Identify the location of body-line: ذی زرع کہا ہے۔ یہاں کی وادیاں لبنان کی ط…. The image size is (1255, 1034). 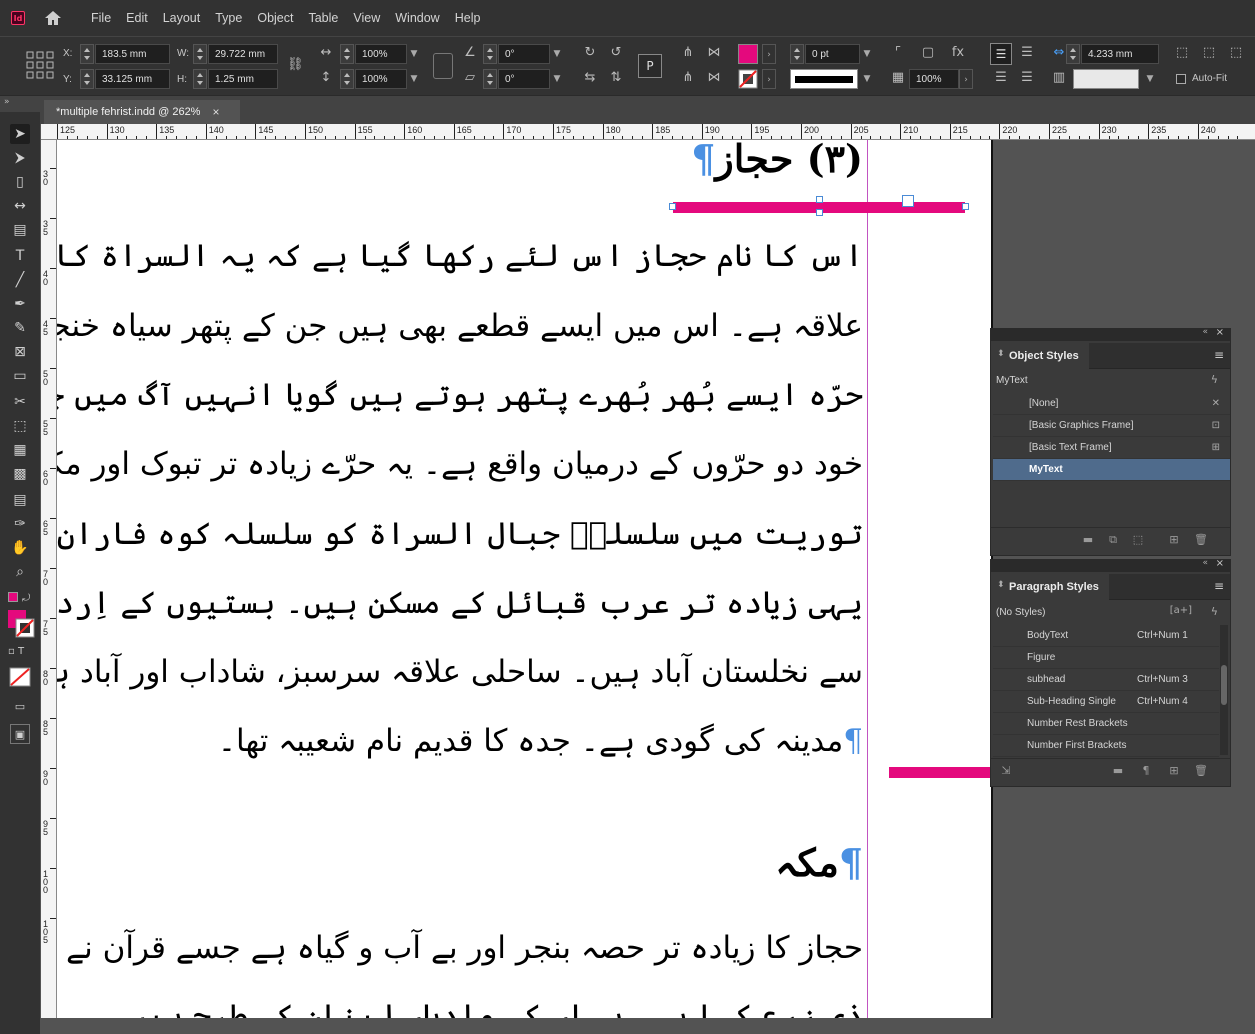
(496, 1008).